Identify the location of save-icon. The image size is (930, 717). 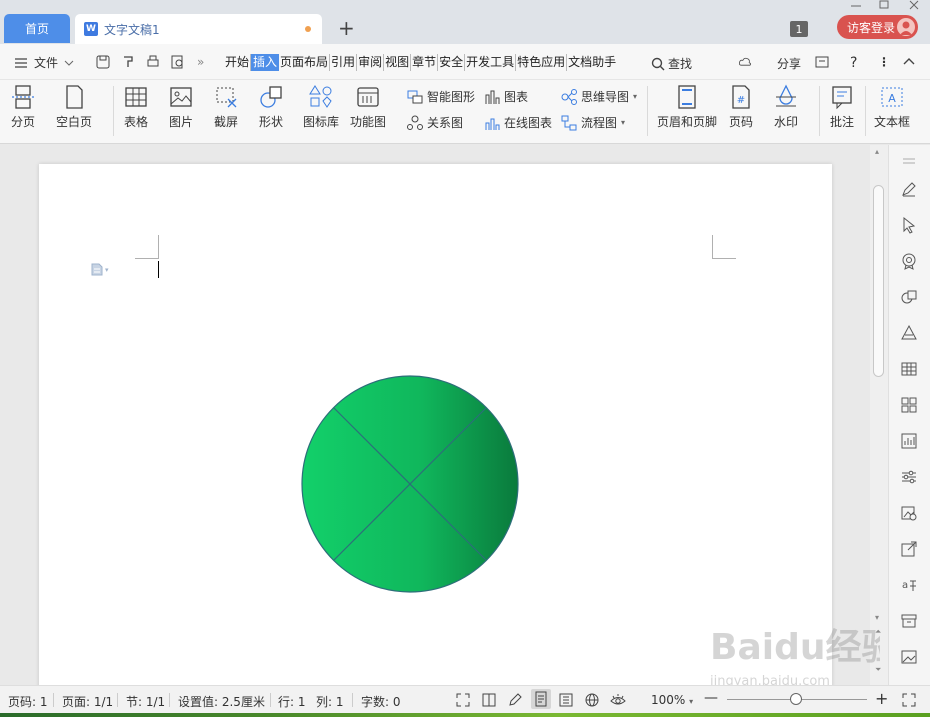
(103, 62).